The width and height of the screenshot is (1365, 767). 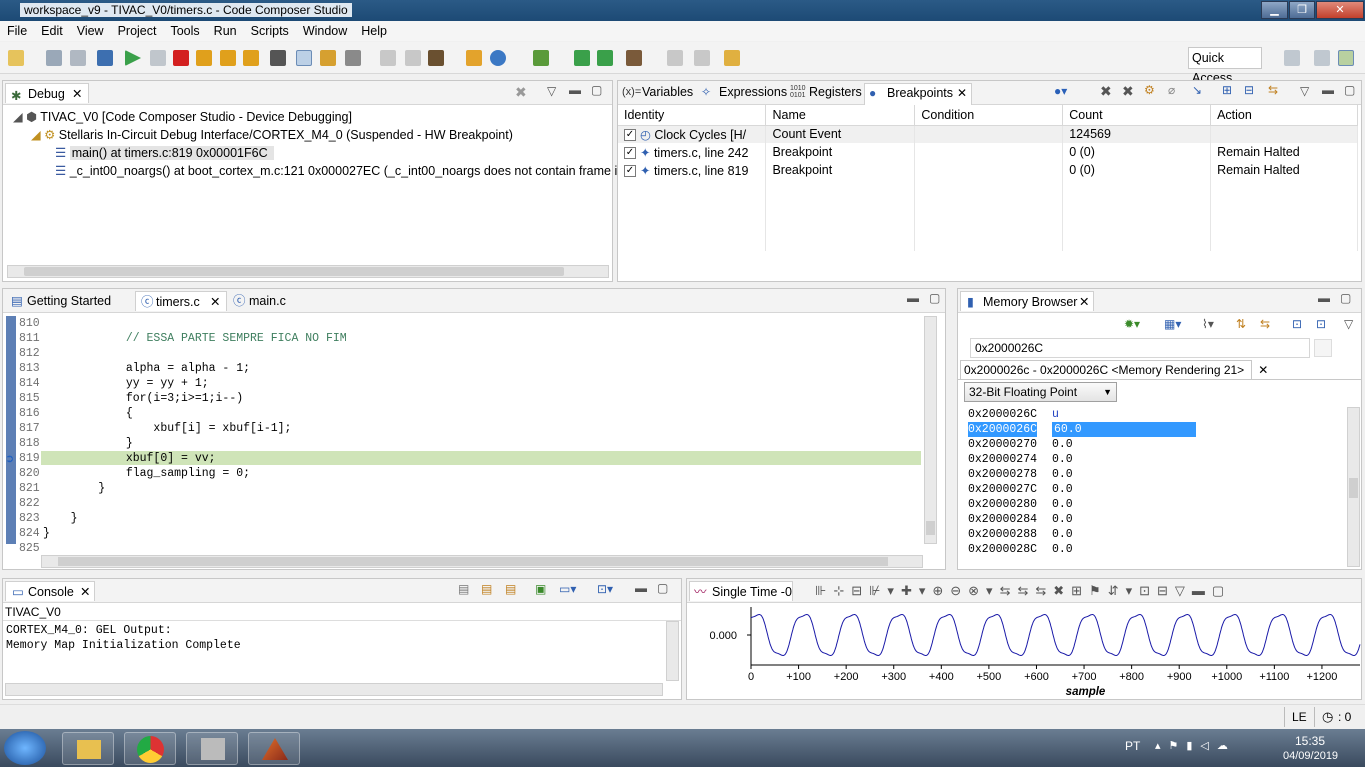 I want to click on start-button, so click(x=25, y=748).